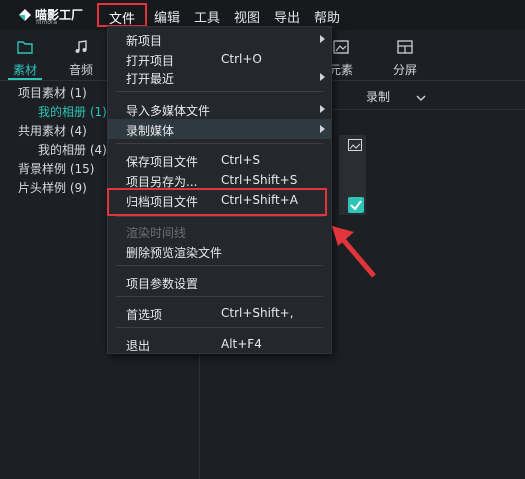 The height and width of the screenshot is (479, 525). I want to click on menu-record-media: 录制媒体, so click(150, 130).